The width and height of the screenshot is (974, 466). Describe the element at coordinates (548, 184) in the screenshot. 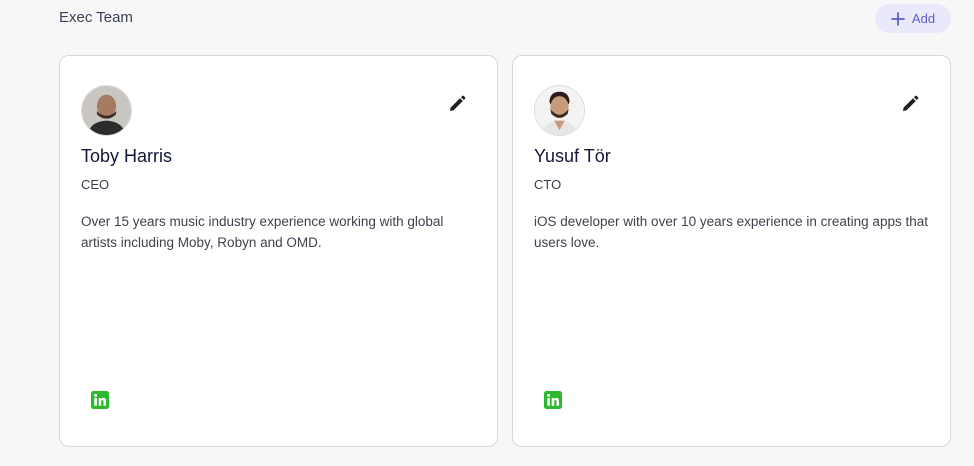

I see `member-role: CTO` at that location.